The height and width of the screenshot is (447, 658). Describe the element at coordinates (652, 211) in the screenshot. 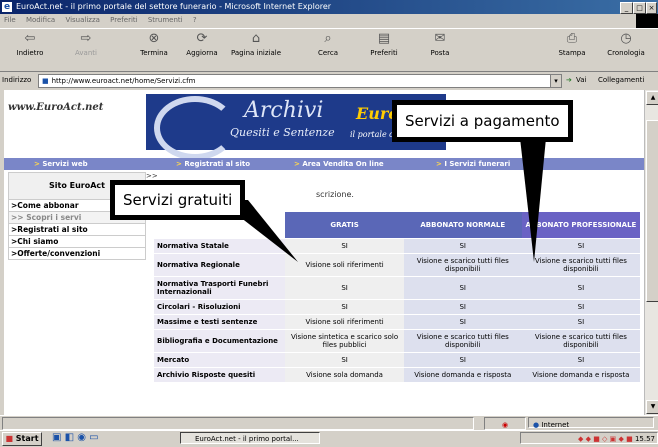

I see `scroll-thumb` at that location.